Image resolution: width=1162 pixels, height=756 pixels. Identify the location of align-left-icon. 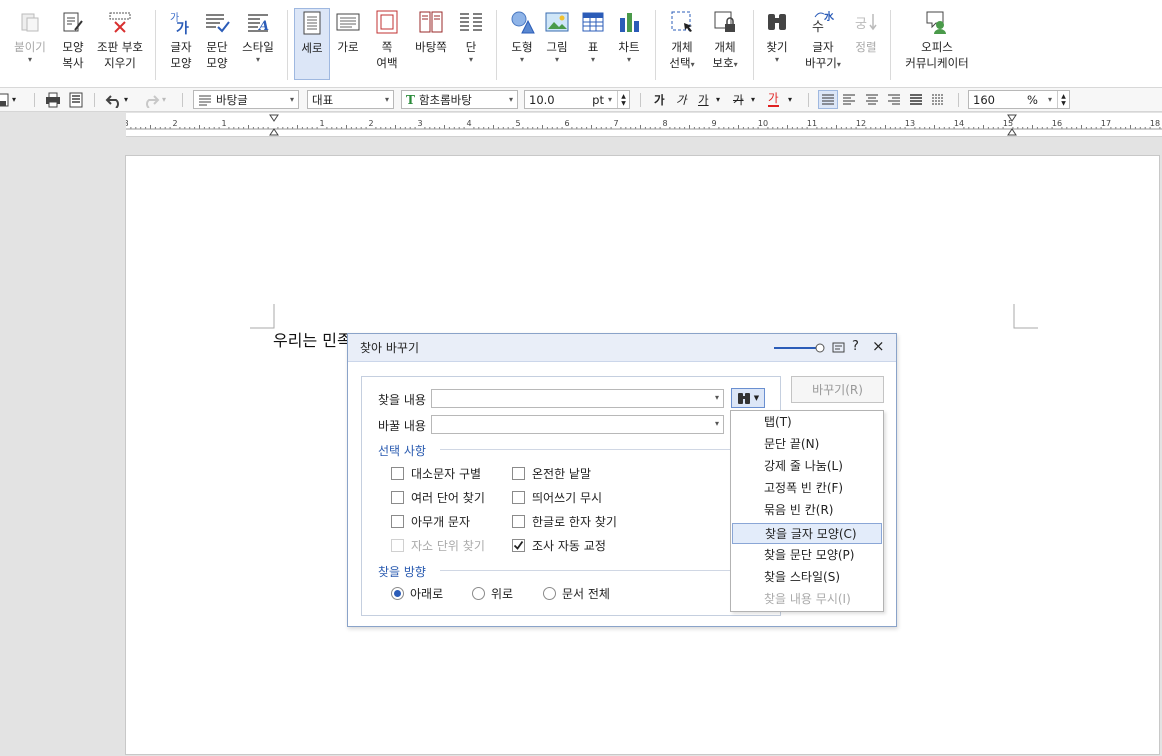
(849, 99).